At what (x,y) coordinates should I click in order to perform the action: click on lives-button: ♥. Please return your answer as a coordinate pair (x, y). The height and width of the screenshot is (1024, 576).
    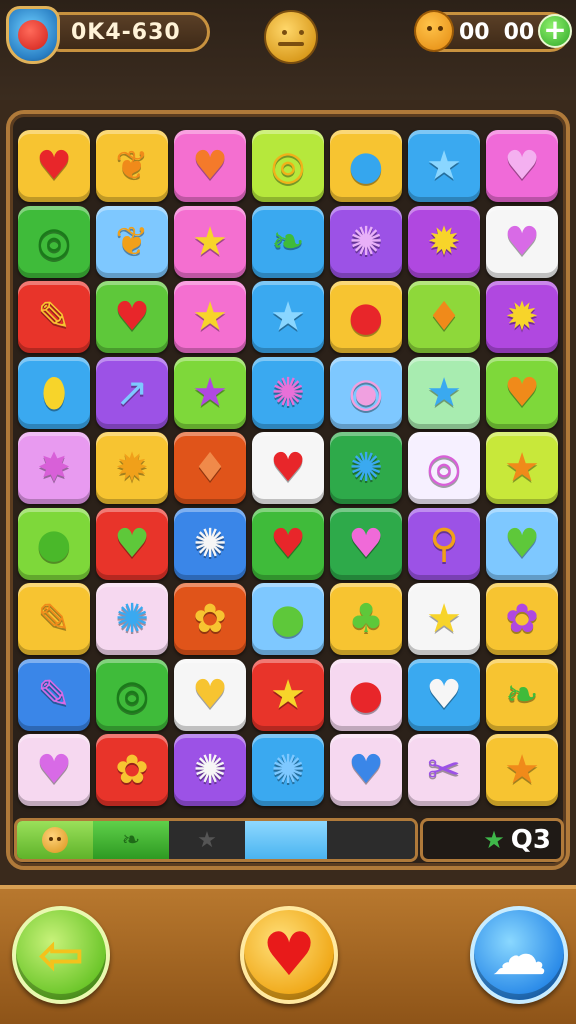
    Looking at the image, I should click on (289, 955).